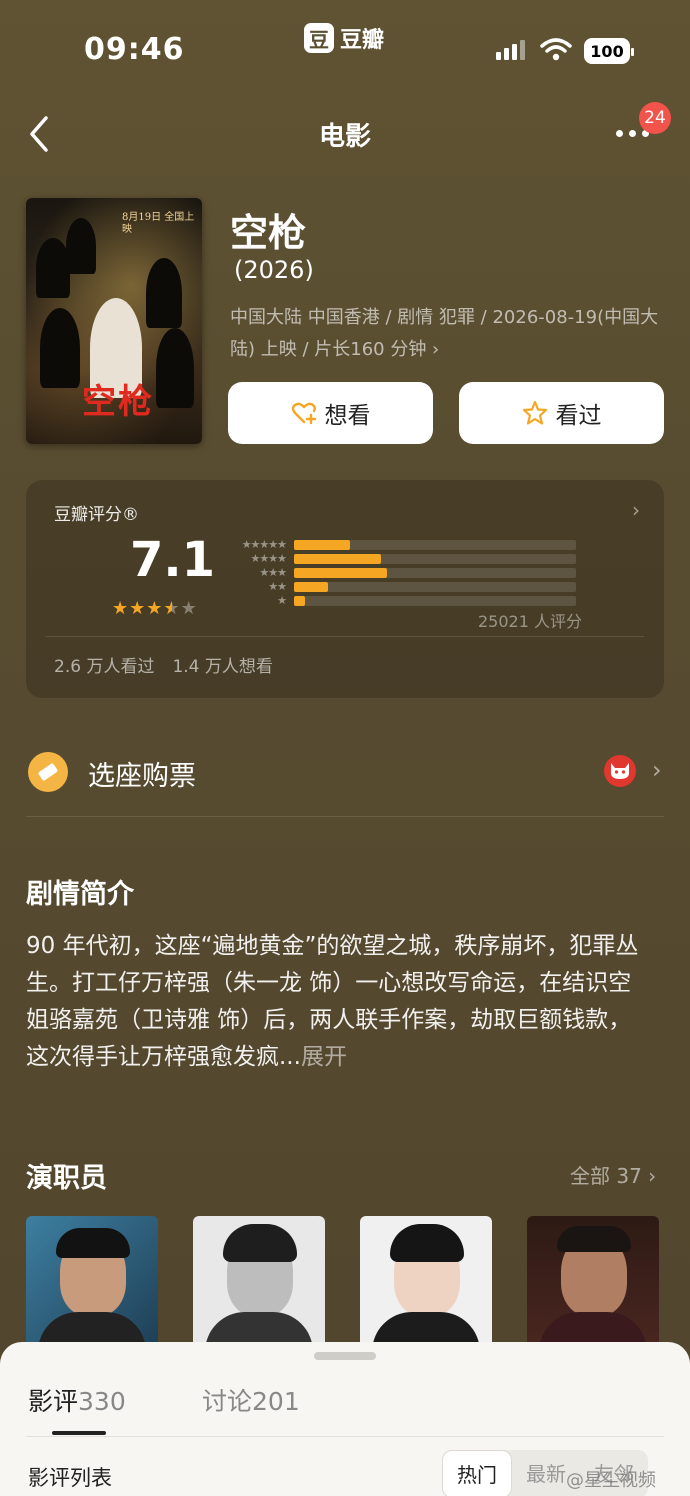  What do you see at coordinates (655, 118) in the screenshot?
I see `notification-badge: 24` at bounding box center [655, 118].